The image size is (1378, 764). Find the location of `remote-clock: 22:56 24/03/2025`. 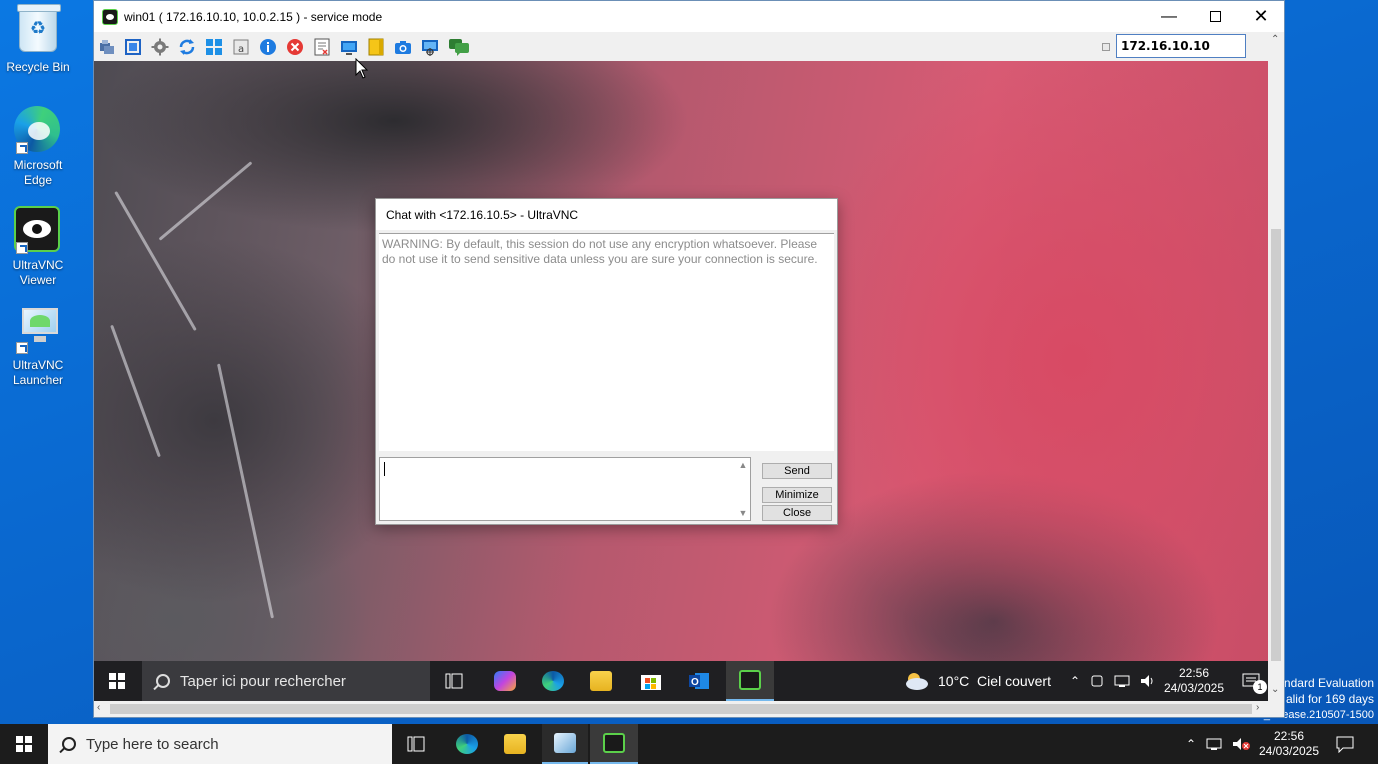

remote-clock: 22:56 24/03/2025 is located at coordinates (1194, 681).